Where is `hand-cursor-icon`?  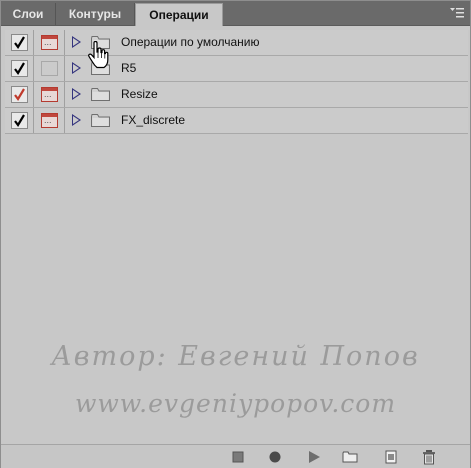 hand-cursor-icon is located at coordinates (98, 55).